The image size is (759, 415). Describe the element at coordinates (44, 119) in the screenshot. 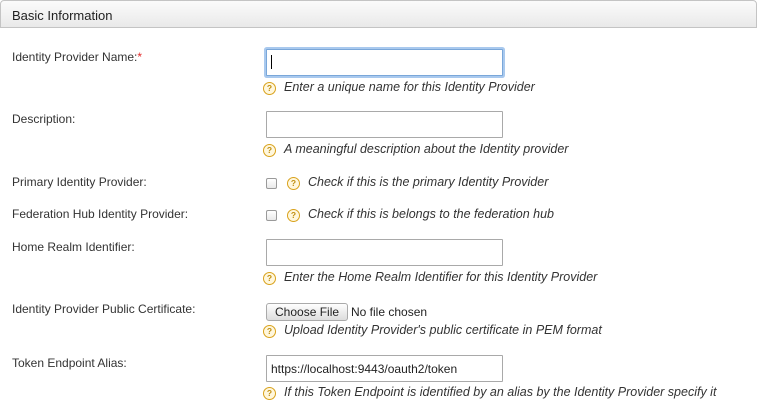

I see `description-label: Description:` at that location.